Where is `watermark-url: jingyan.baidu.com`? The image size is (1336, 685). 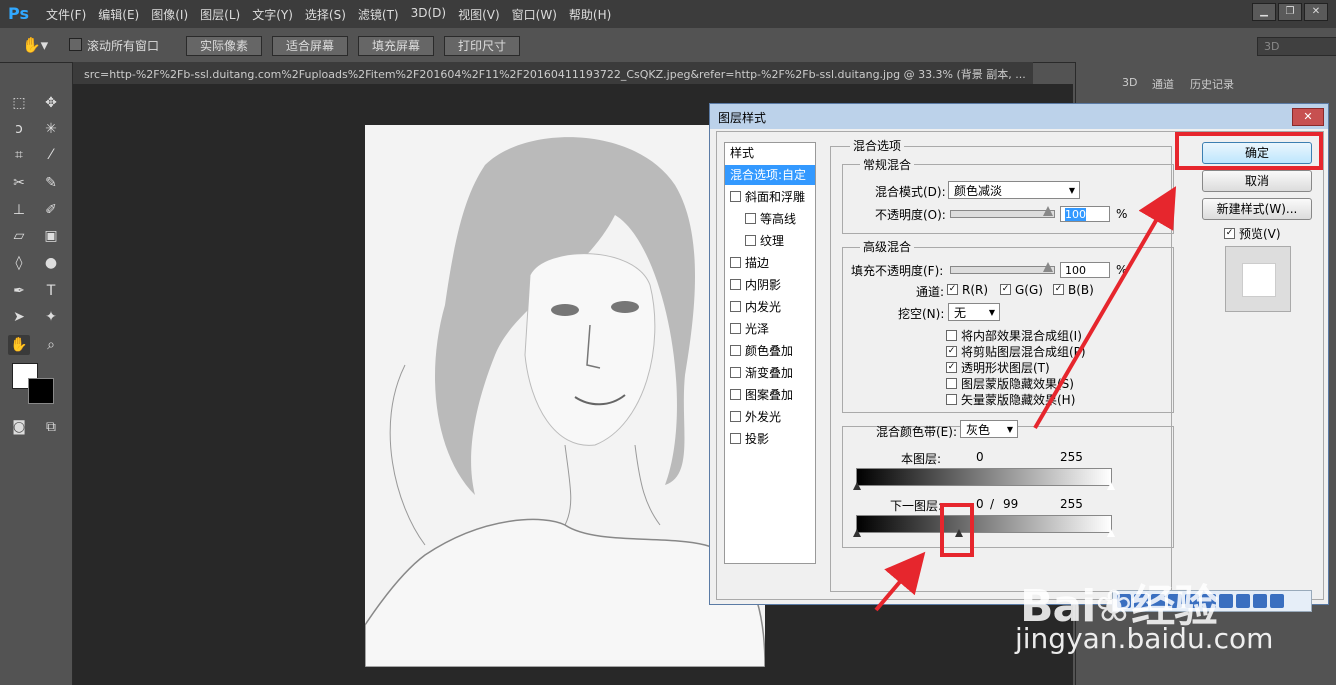 watermark-url: jingyan.baidu.com is located at coordinates (1144, 638).